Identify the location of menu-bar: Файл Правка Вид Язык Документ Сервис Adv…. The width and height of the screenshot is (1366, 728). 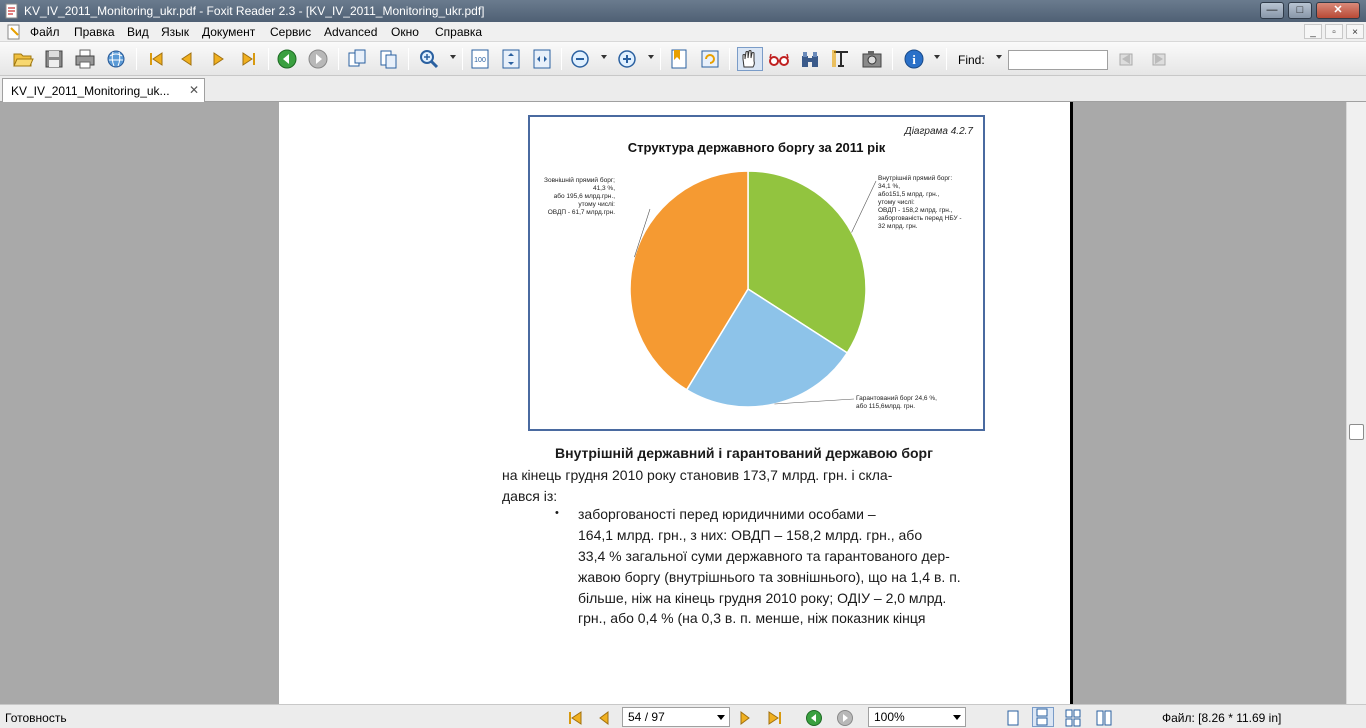
(683, 32).